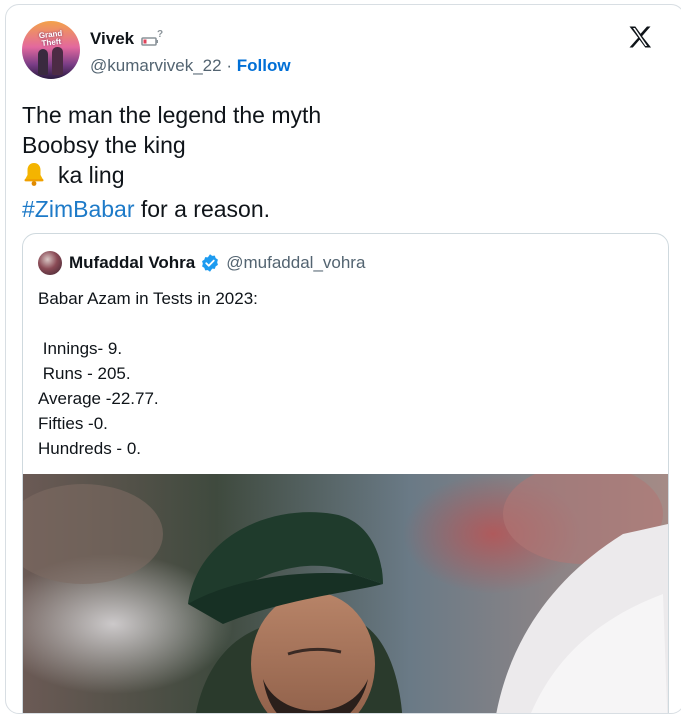  Describe the element at coordinates (342, 209) in the screenshot. I see `tweet-line-hashtag: #ZimBabar for a reason.` at that location.